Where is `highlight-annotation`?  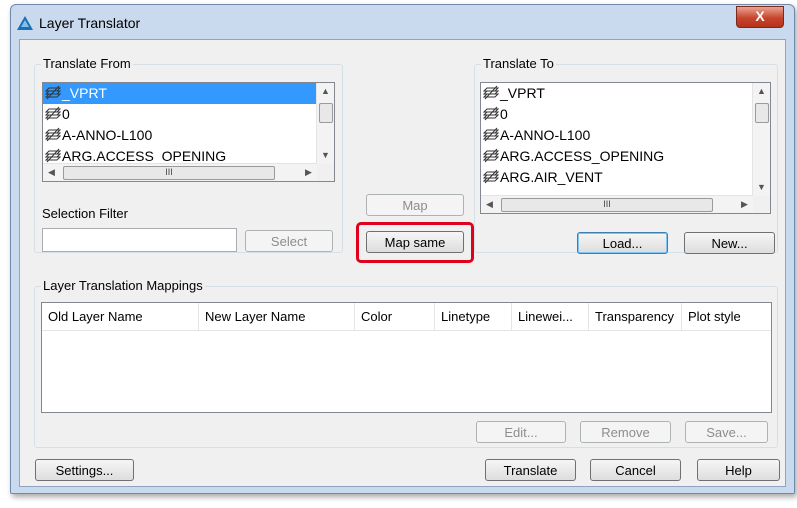
highlight-annotation is located at coordinates (415, 242).